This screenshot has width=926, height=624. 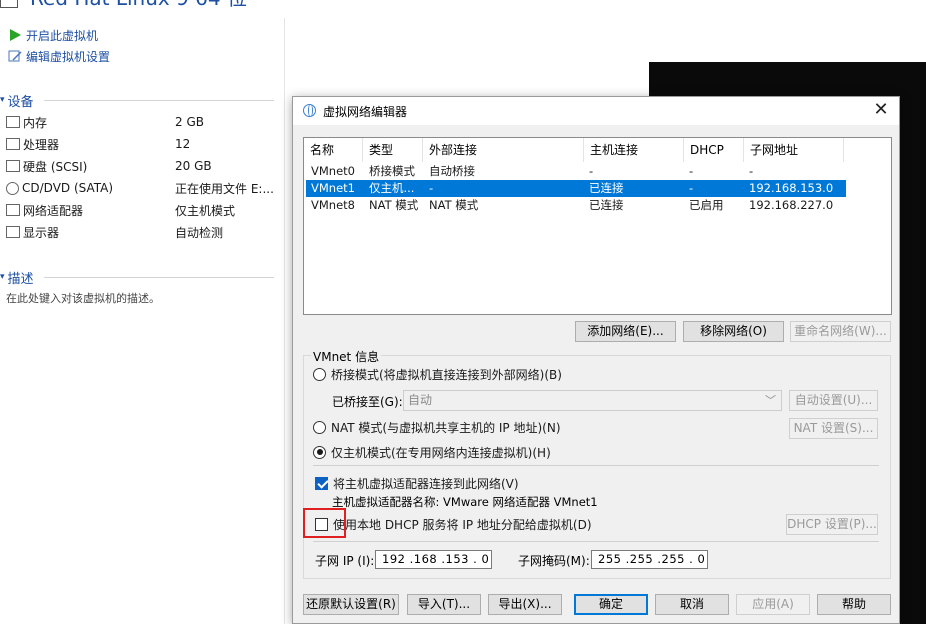 I want to click on cancel-button: 取消, so click(x=692, y=604).